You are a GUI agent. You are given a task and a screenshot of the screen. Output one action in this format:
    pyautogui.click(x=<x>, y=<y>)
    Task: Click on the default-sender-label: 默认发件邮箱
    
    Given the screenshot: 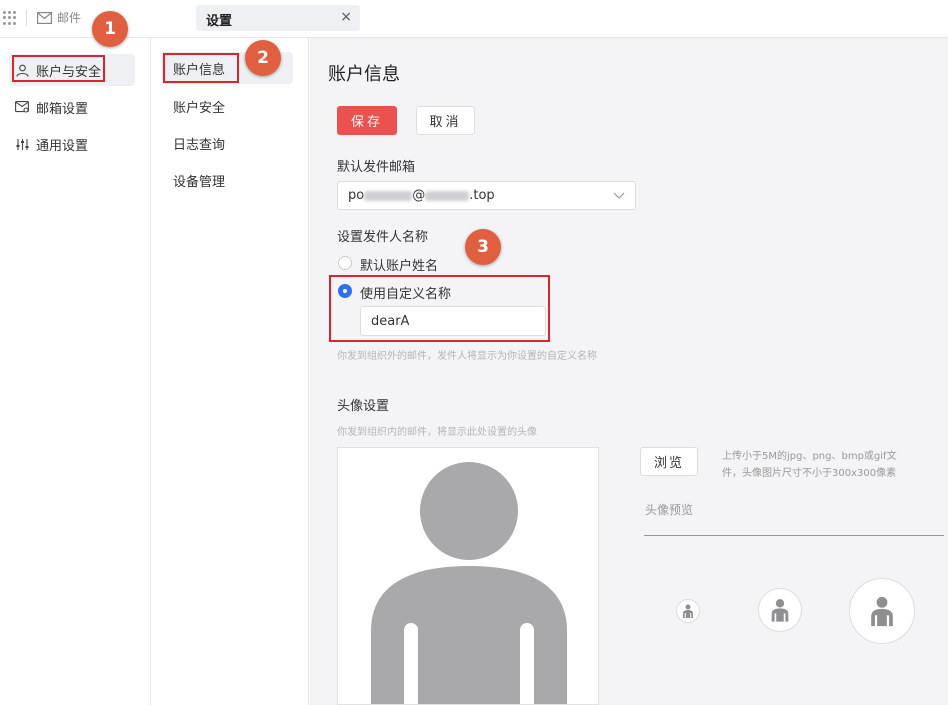 What is the action you would take?
    pyautogui.click(x=376, y=165)
    